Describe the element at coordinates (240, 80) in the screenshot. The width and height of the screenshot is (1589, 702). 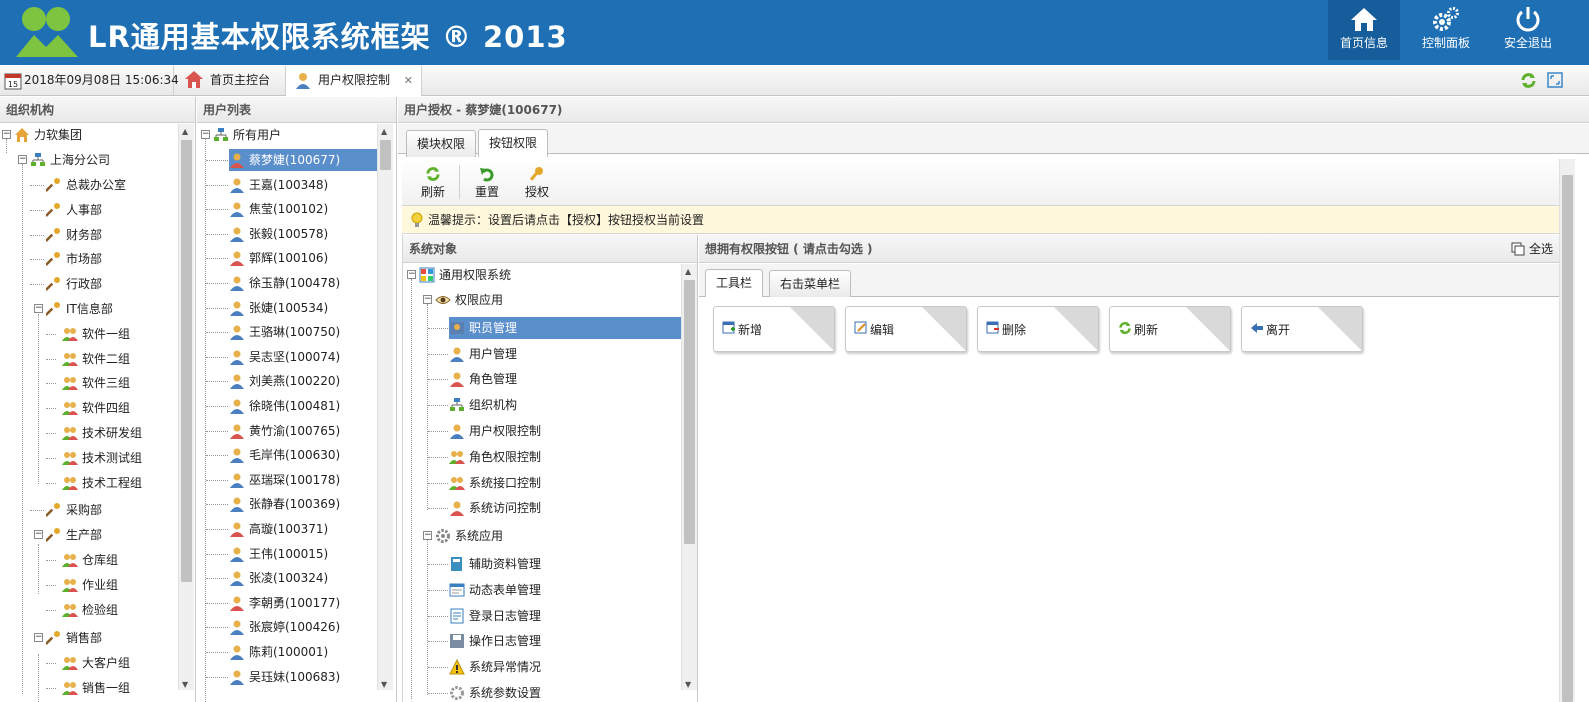
I see `tab-label: 首页主控台` at that location.